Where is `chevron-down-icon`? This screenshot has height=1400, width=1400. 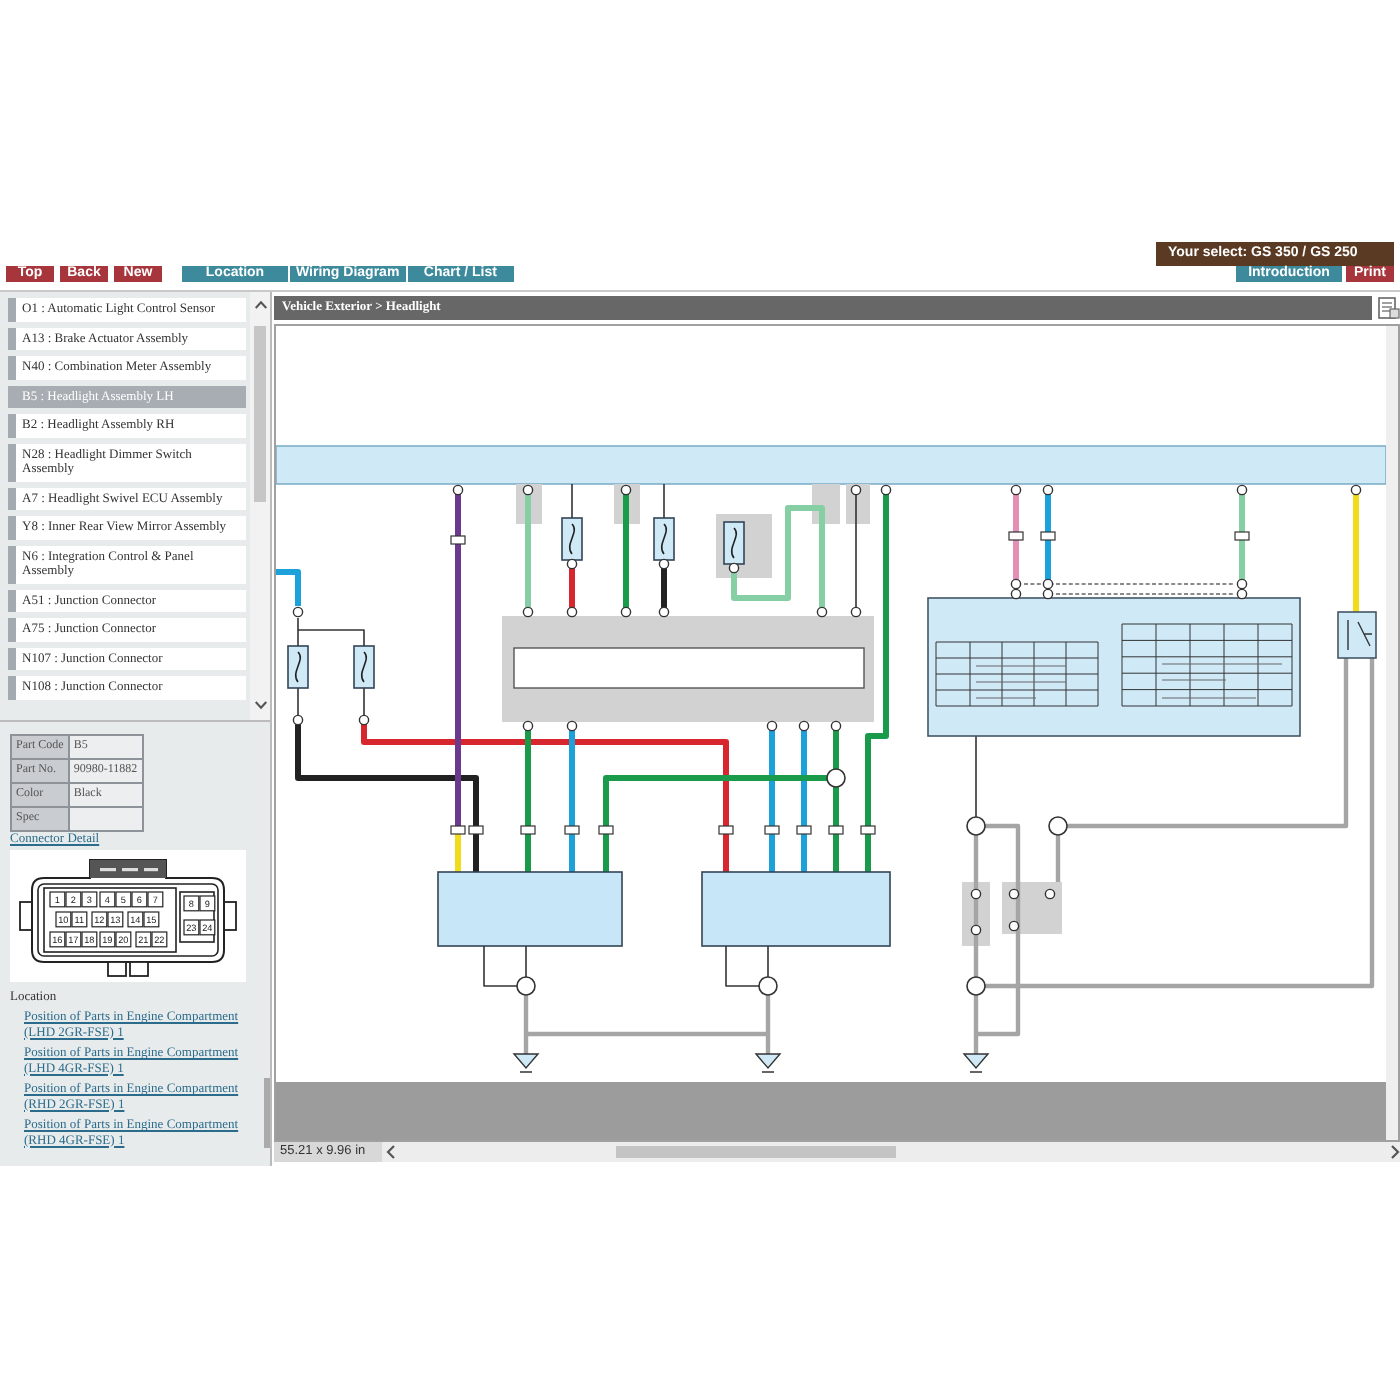 chevron-down-icon is located at coordinates (260, 705).